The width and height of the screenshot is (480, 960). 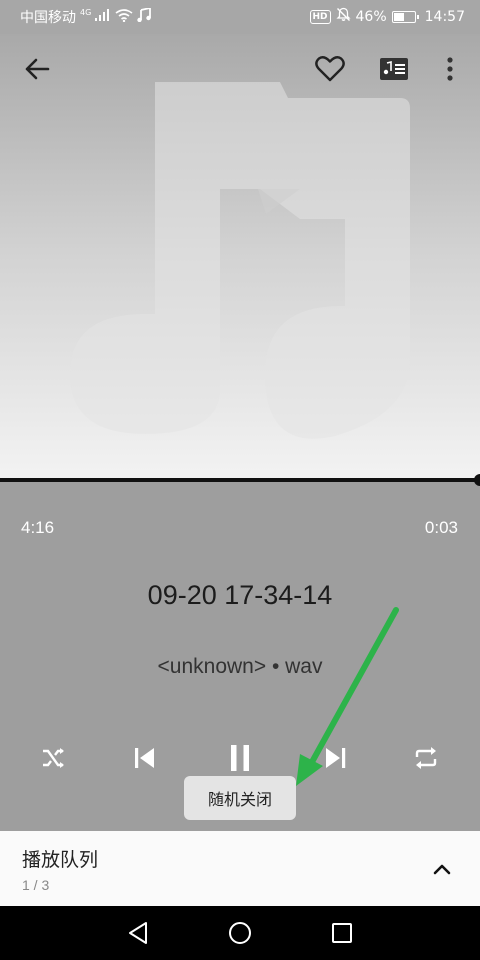 I want to click on shuffle-off-toast: 随机关闭, so click(x=240, y=798).